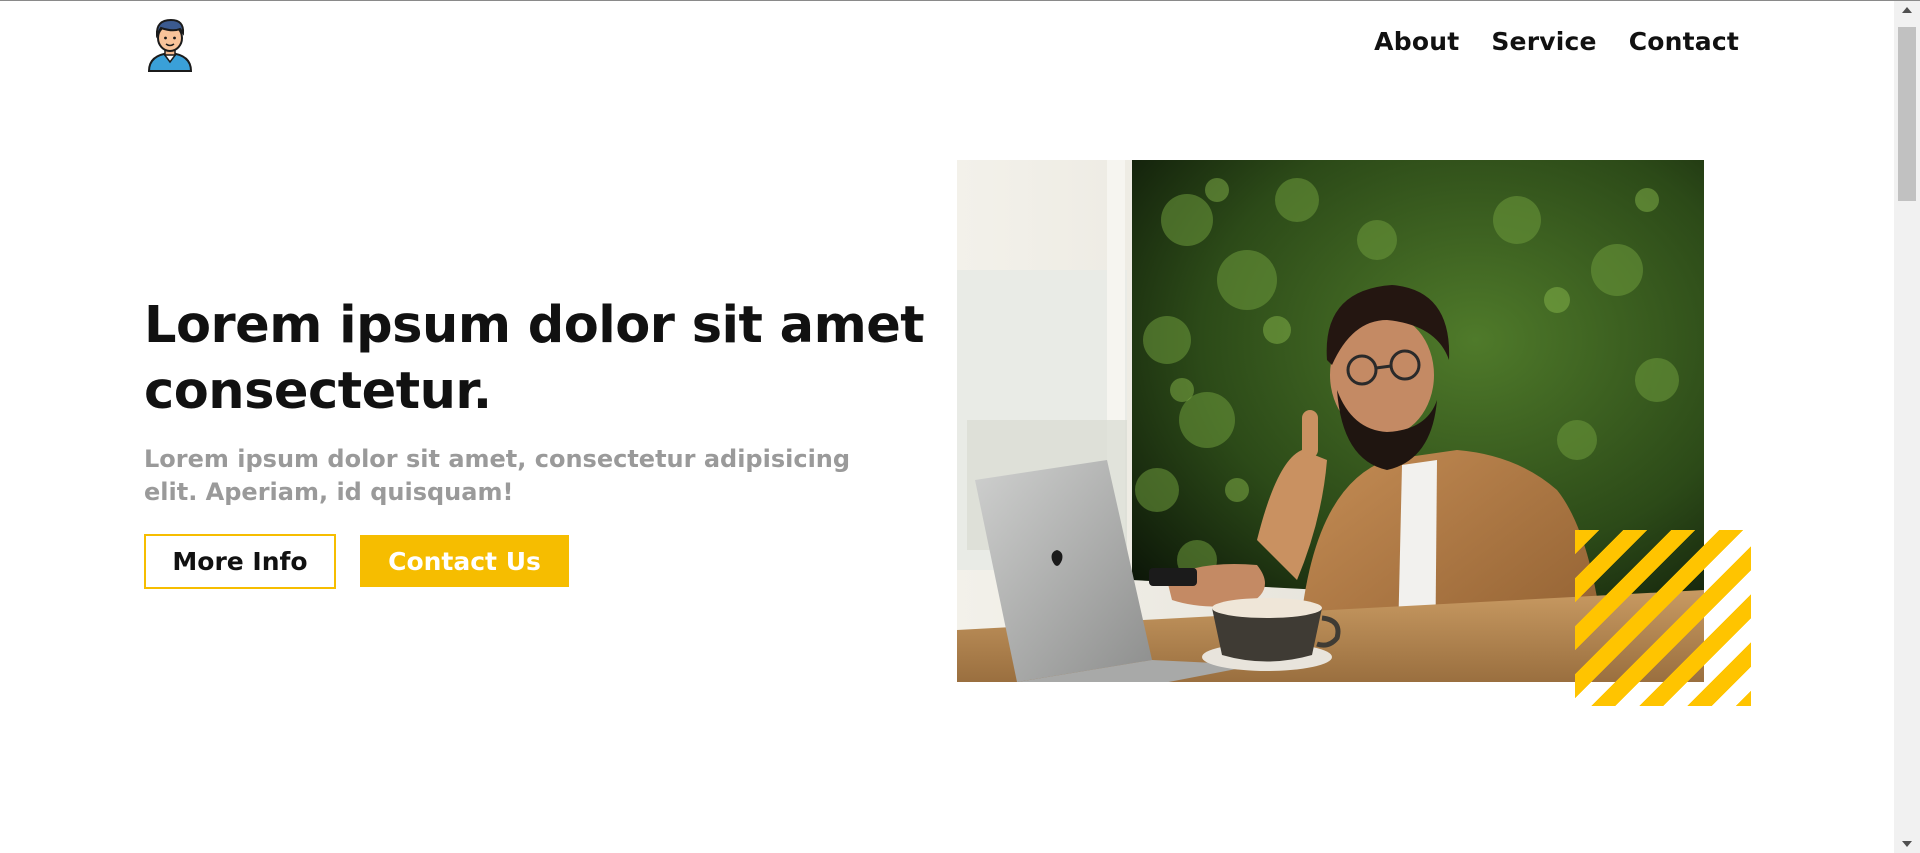 This screenshot has width=1920, height=853. Describe the element at coordinates (1663, 618) in the screenshot. I see `diagonal-stripes-icon` at that location.